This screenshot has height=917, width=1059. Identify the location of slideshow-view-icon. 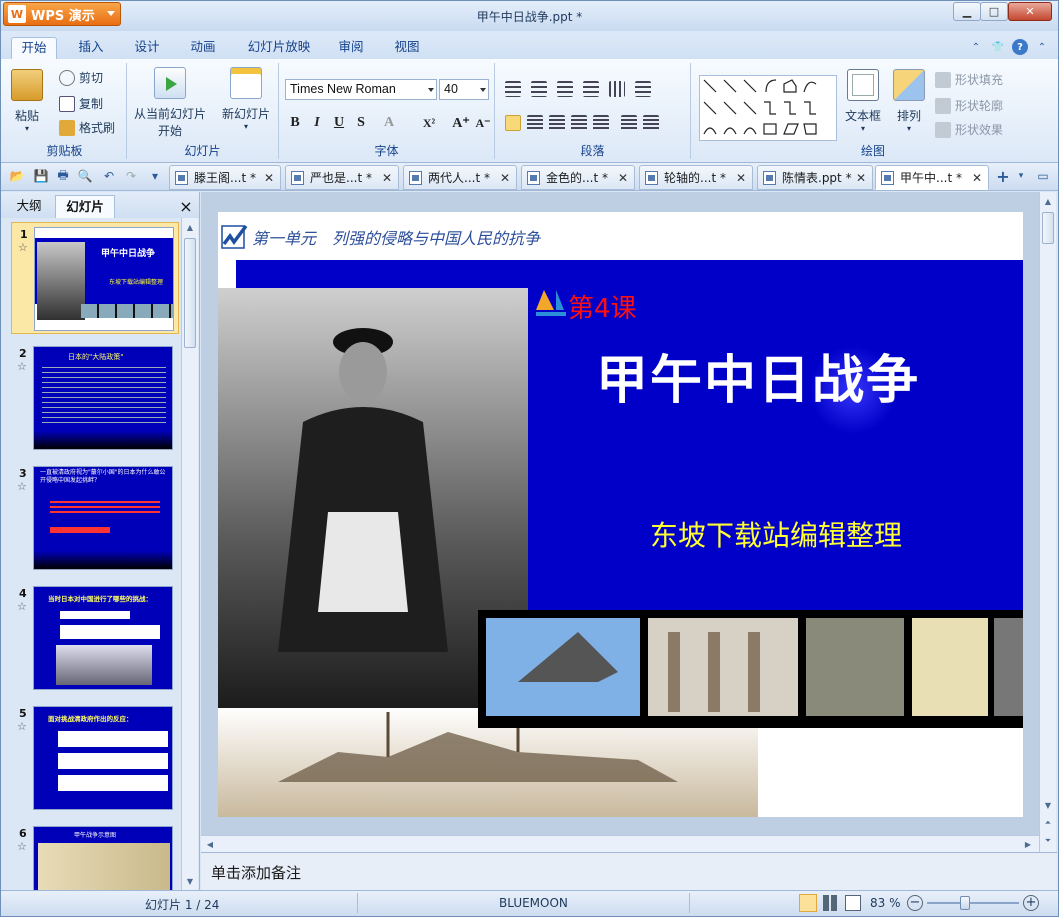
(853, 903).